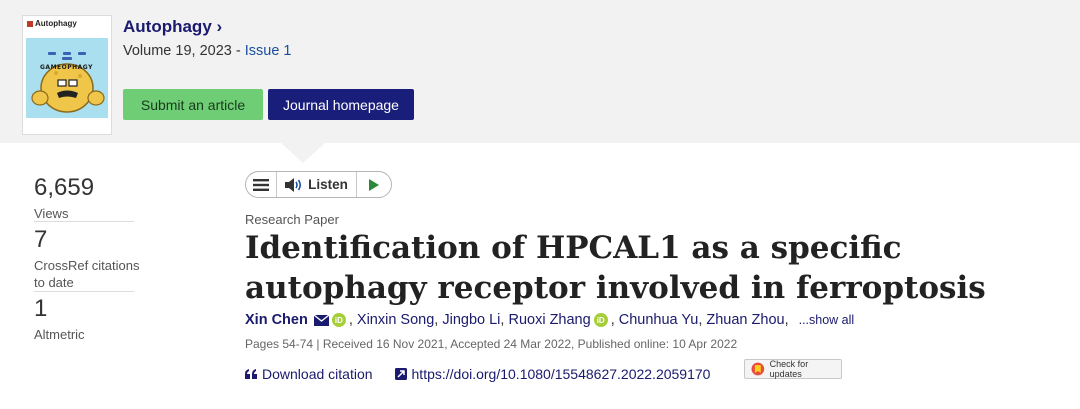  Describe the element at coordinates (59, 334) in the screenshot. I see `altmetric-label: Altmetric` at that location.